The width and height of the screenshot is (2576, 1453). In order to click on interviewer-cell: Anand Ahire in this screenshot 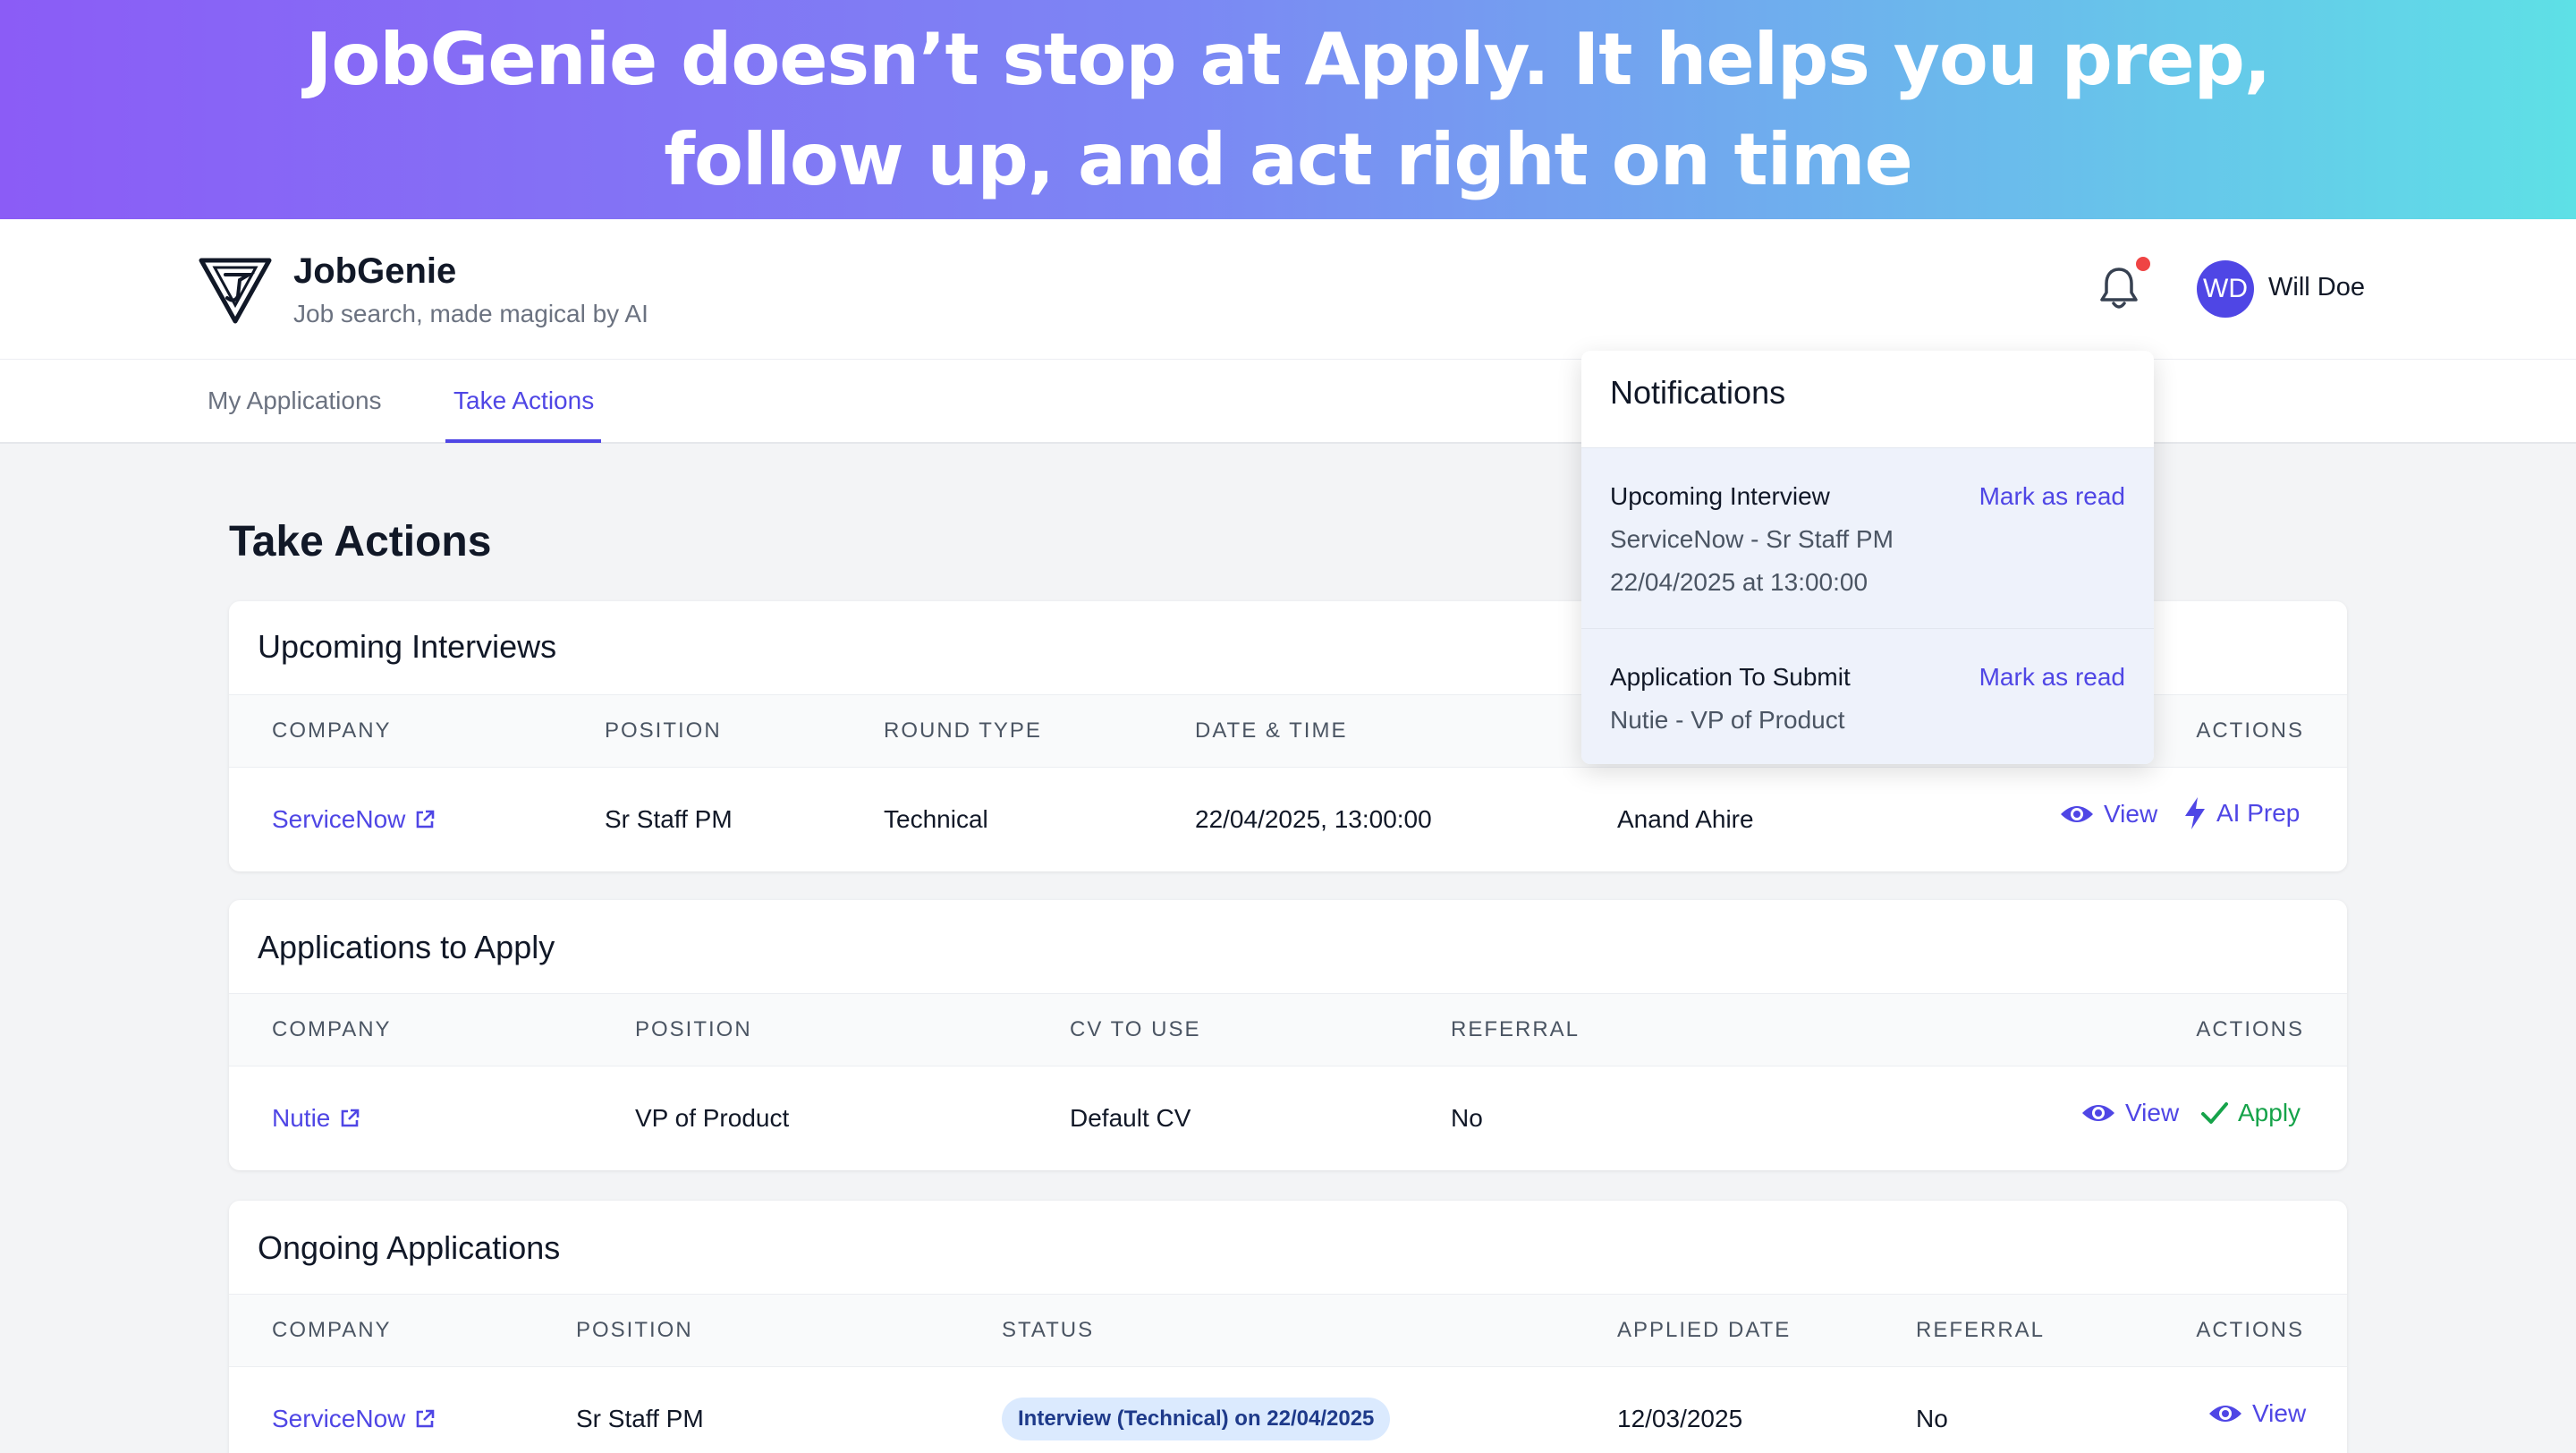, I will do `click(1685, 819)`.